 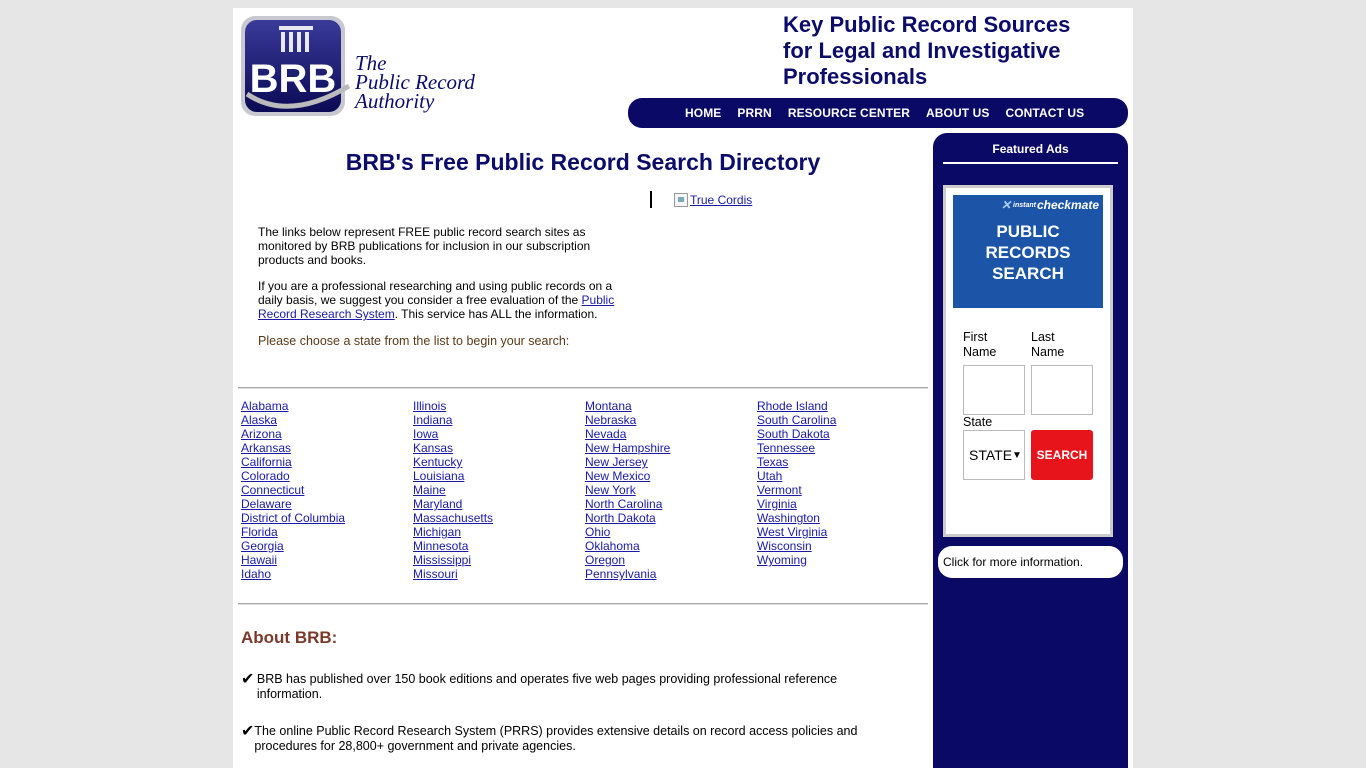 What do you see at coordinates (326, 406) in the screenshot?
I see `state-link: Alabama` at bounding box center [326, 406].